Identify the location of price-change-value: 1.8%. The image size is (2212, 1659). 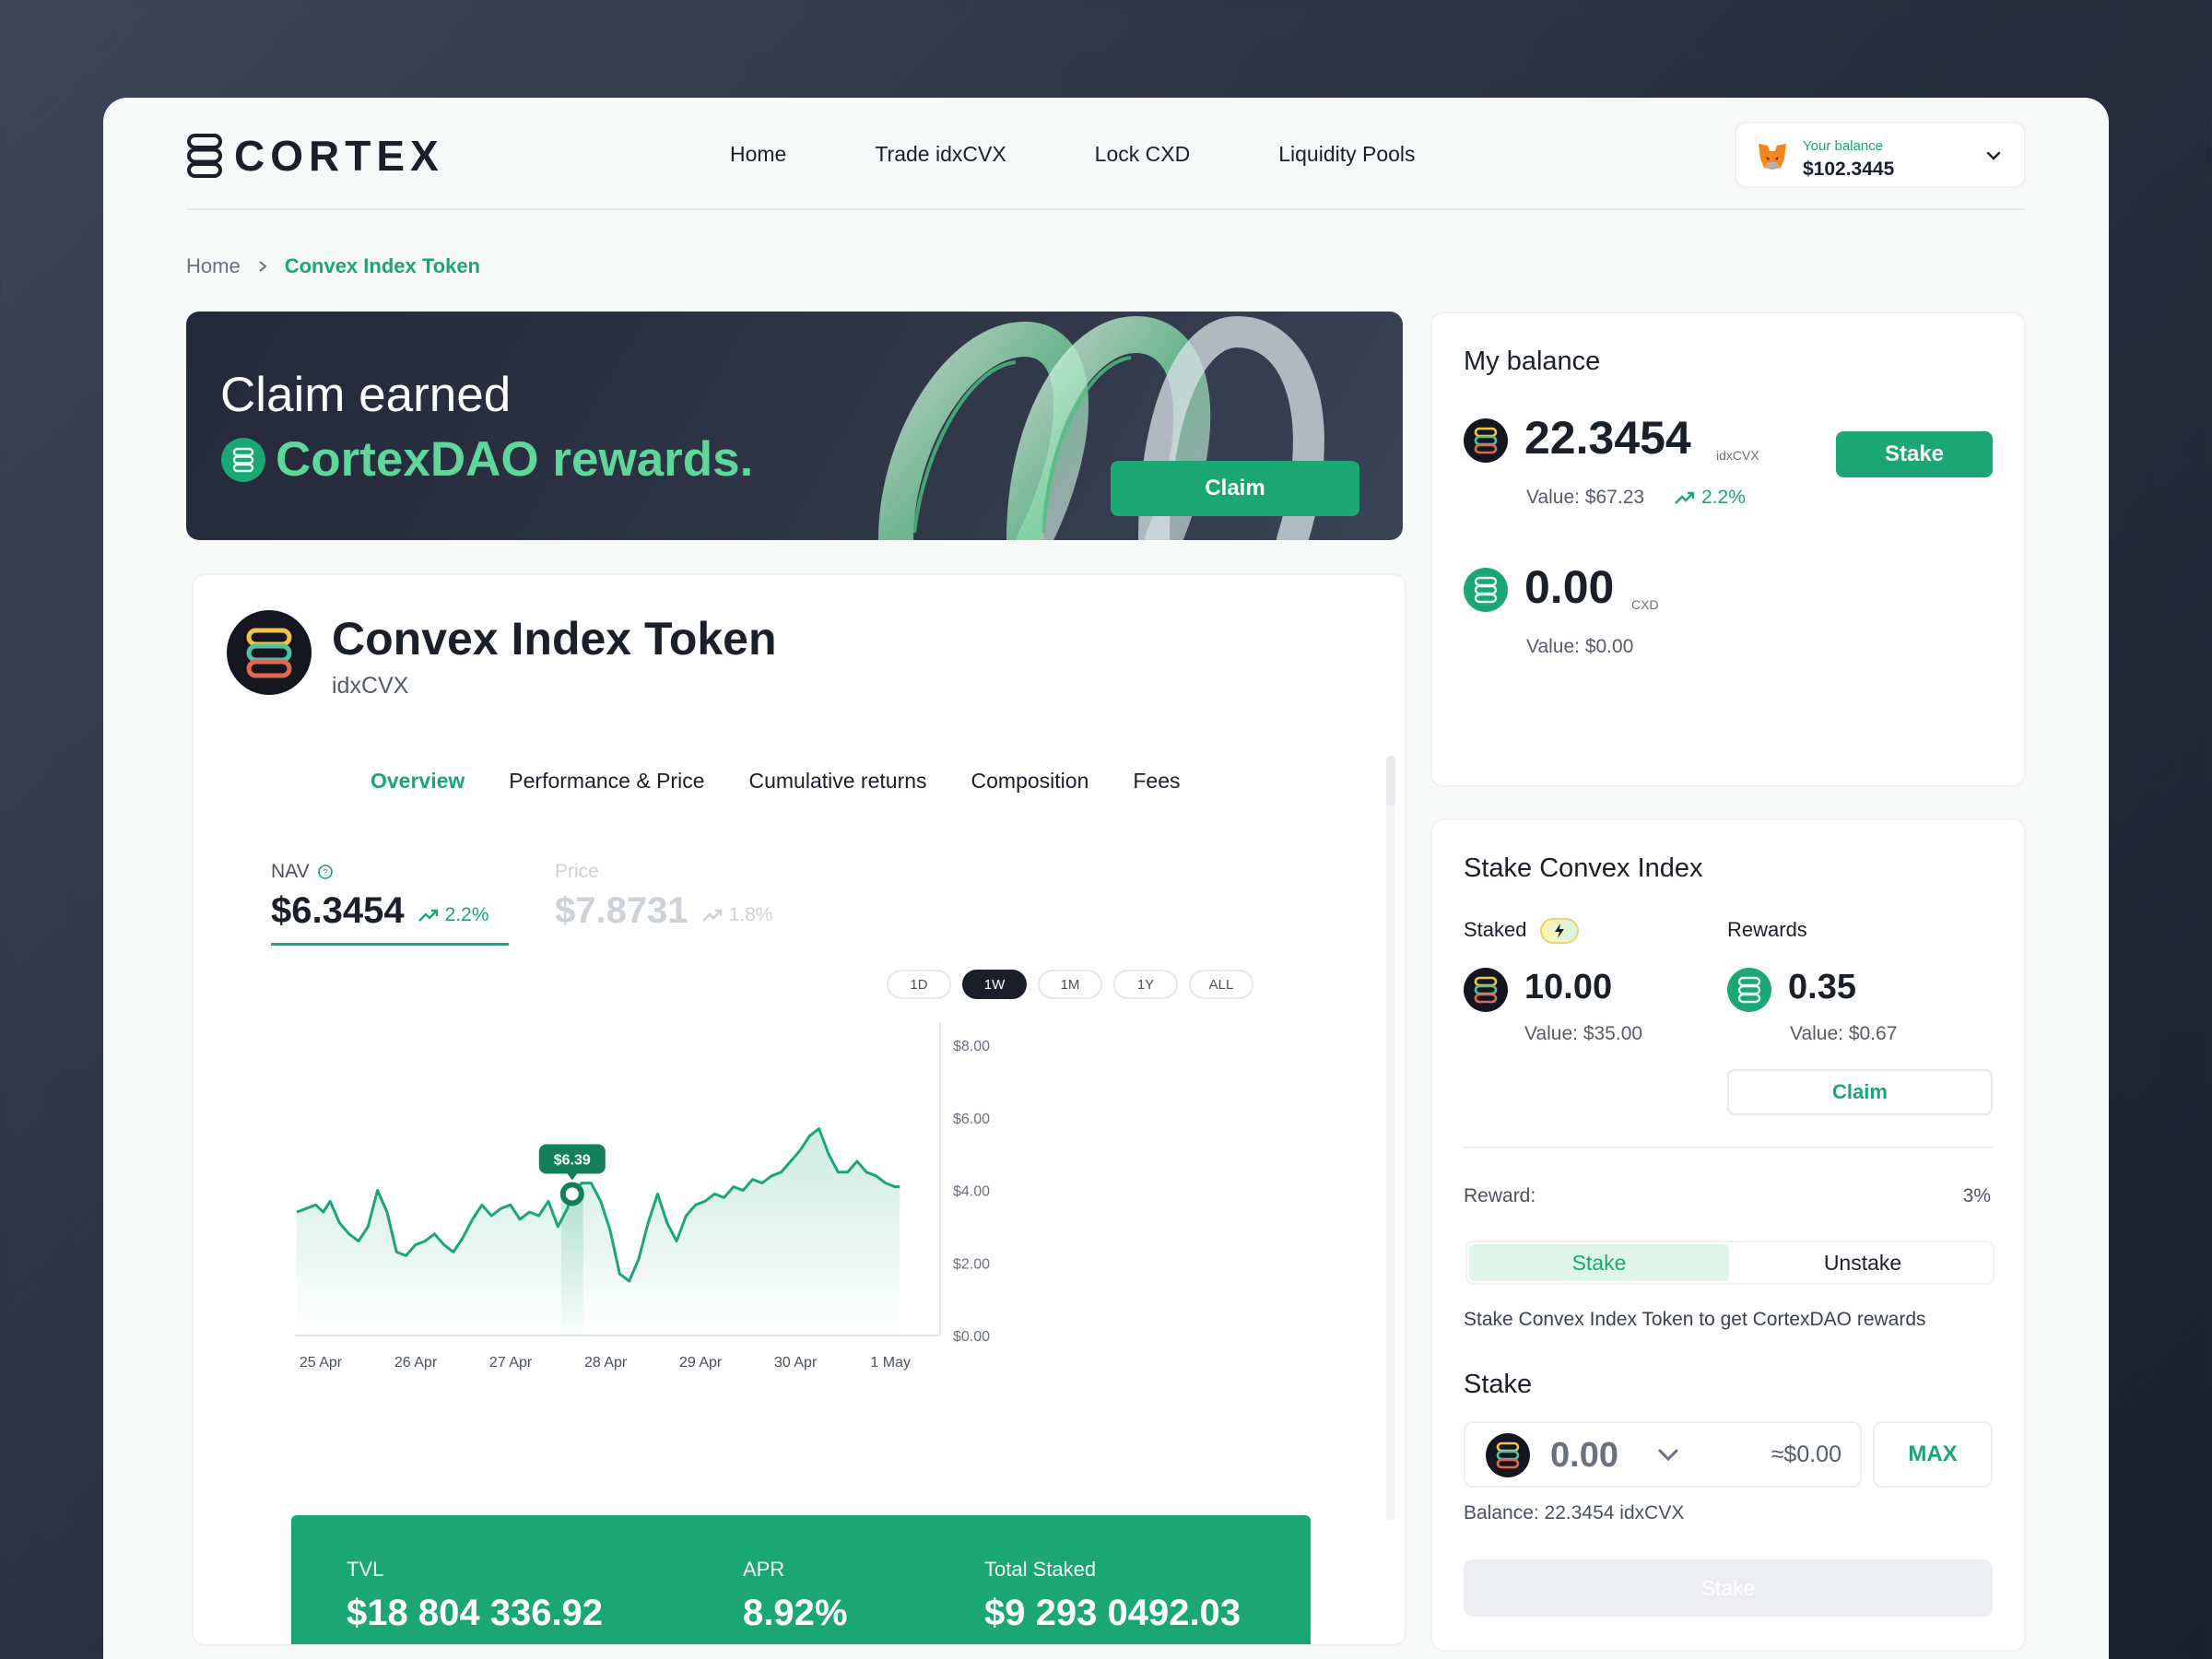
(750, 914).